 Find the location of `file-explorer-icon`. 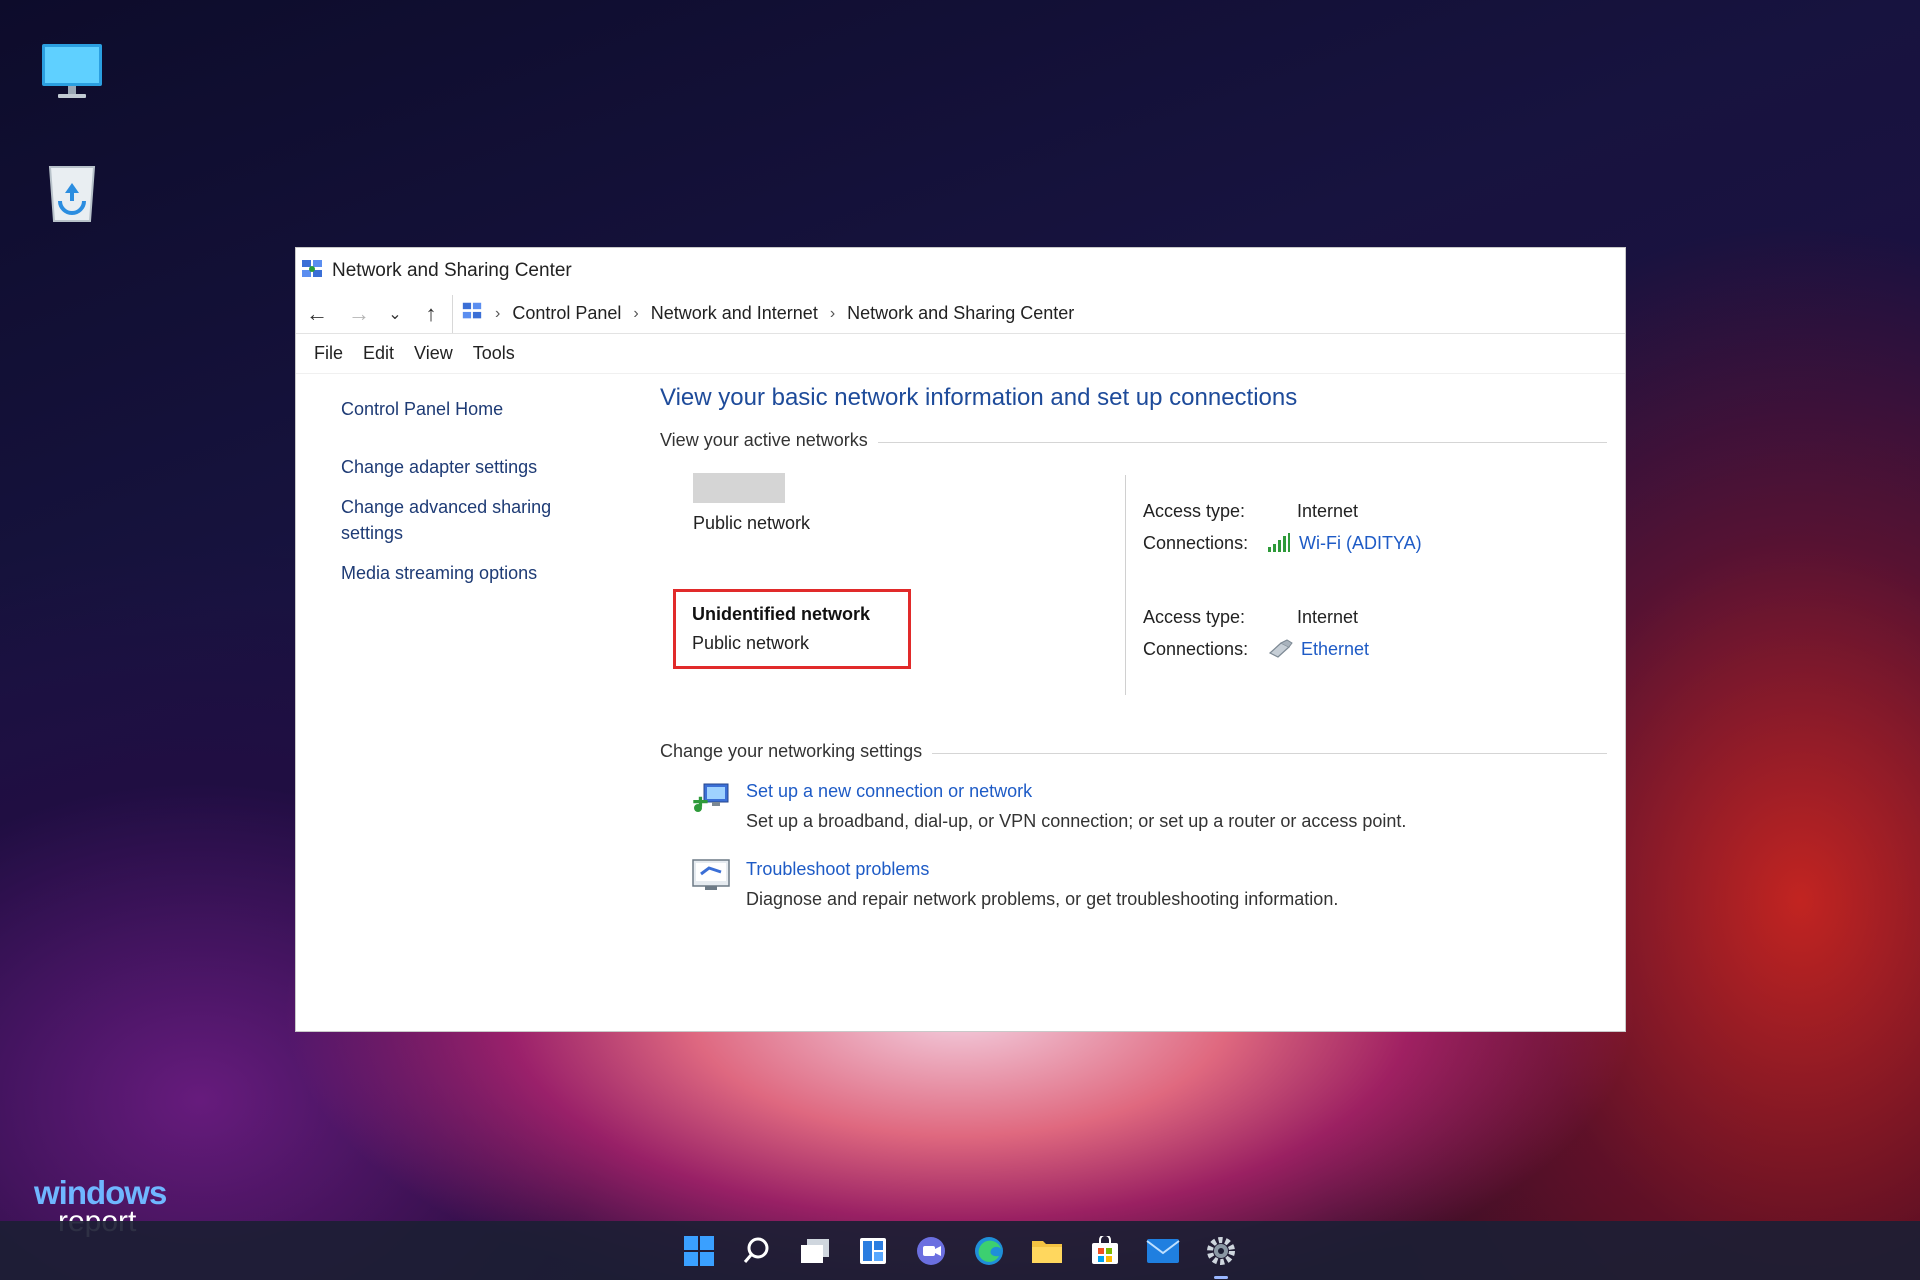

file-explorer-icon is located at coordinates (1047, 1251).